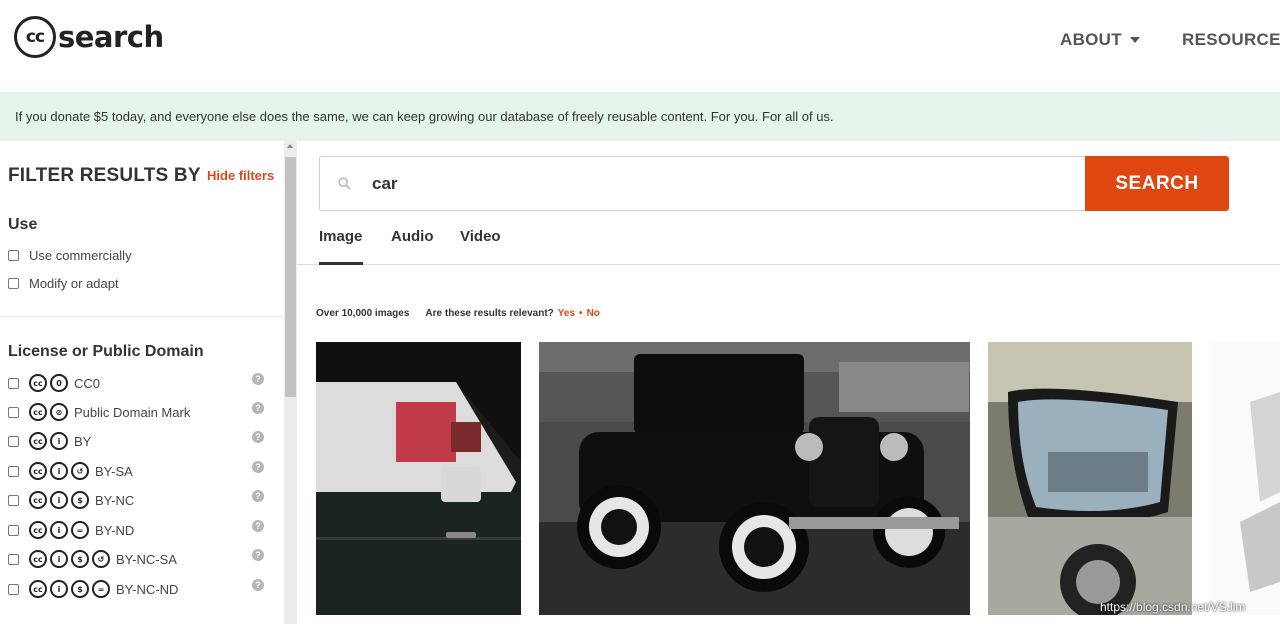  What do you see at coordinates (138, 530) in the screenshot?
I see `license-option-by-nd: cc i = BY-ND` at bounding box center [138, 530].